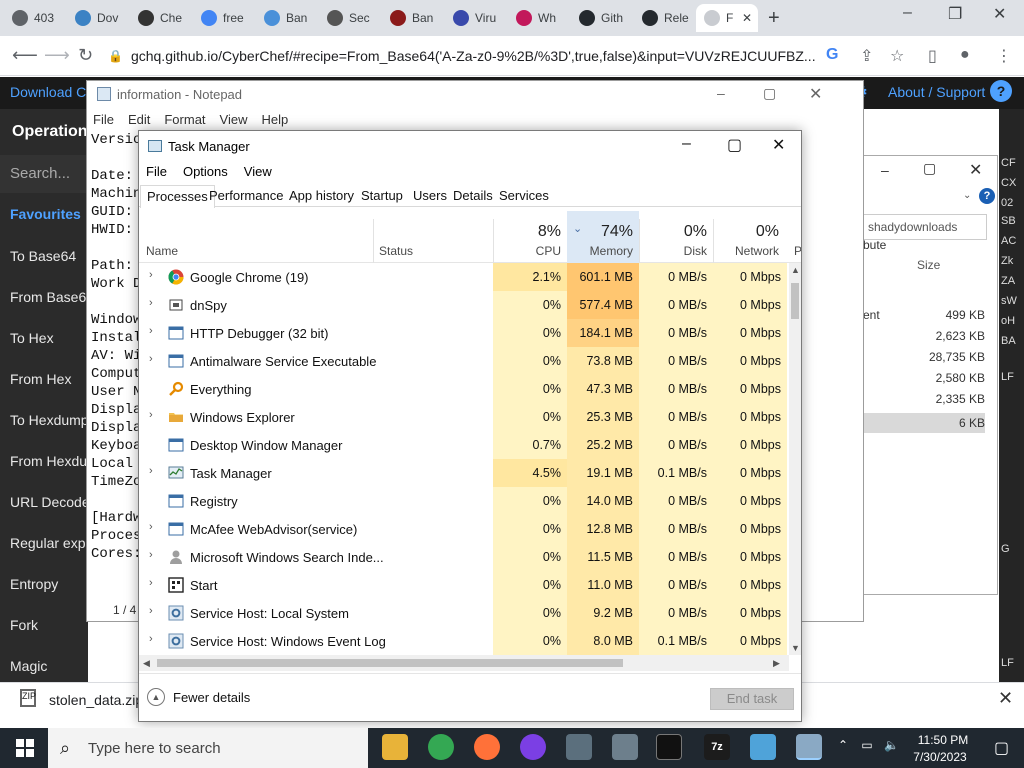  I want to click on 7zip-taskbar-icon: 7z, so click(717, 747).